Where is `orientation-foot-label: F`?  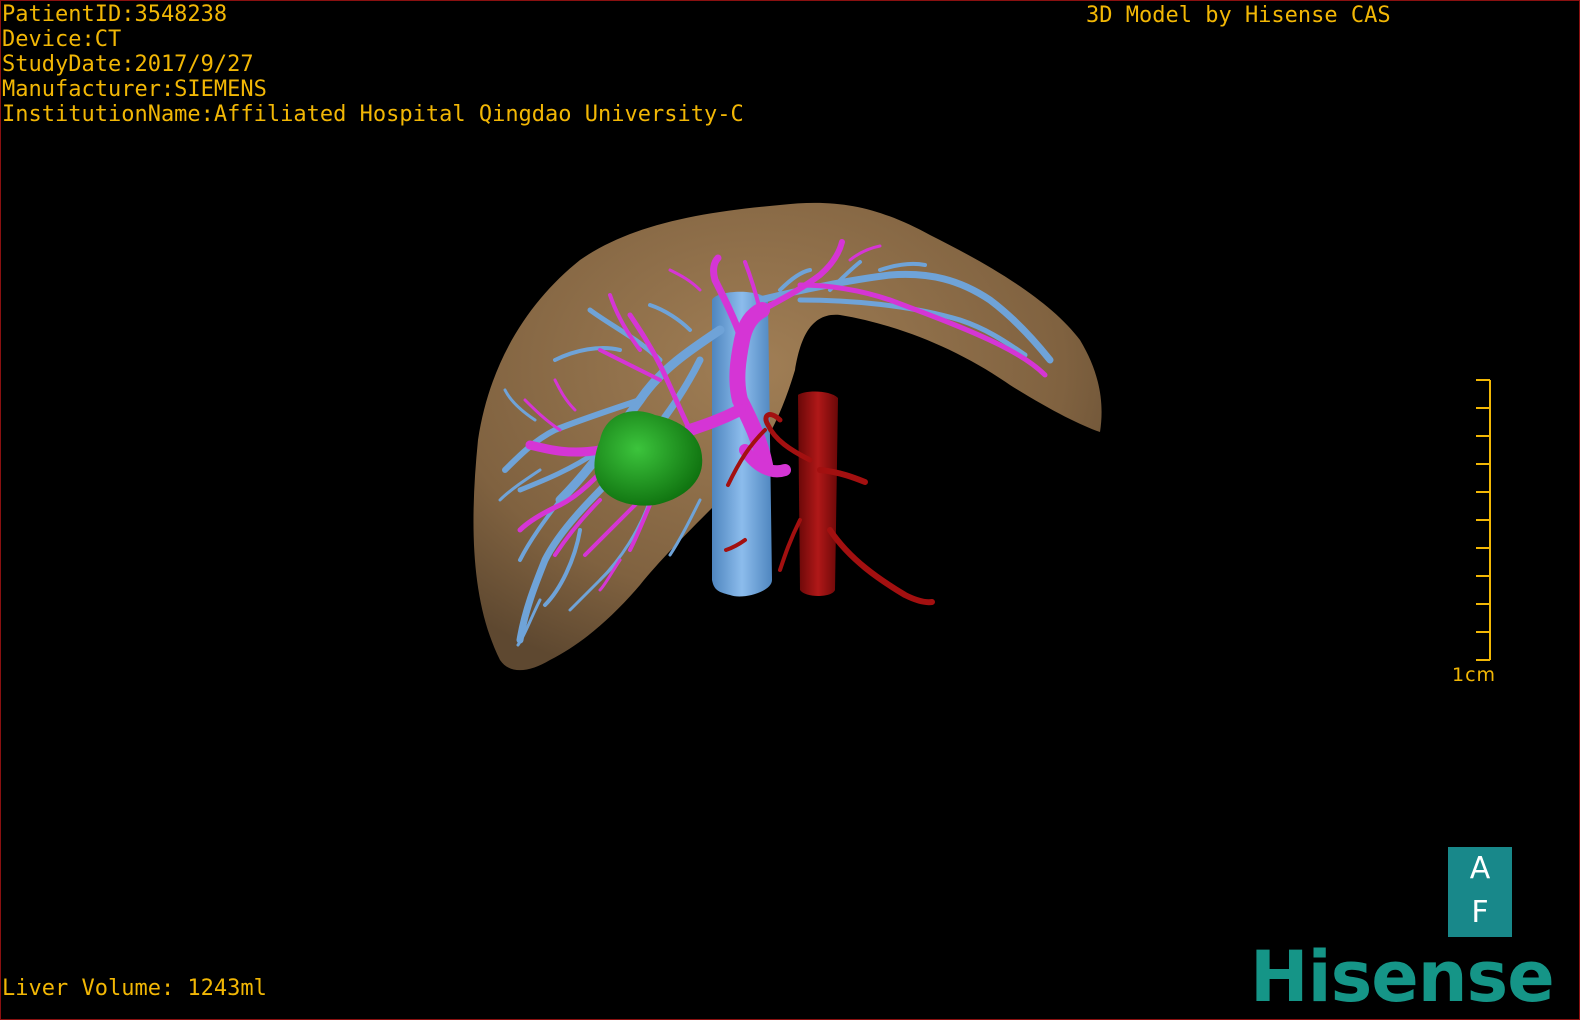
orientation-foot-label: F is located at coordinates (1480, 912).